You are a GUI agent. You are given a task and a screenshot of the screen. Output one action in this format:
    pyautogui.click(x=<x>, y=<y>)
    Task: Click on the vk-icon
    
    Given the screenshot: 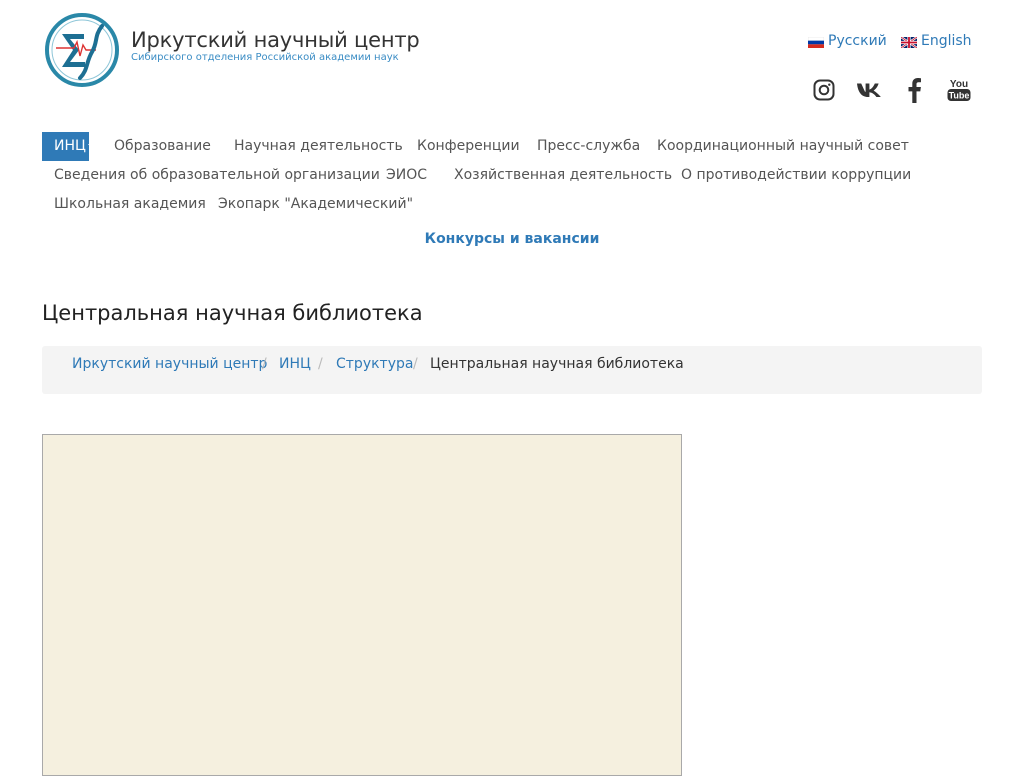 What is the action you would take?
    pyautogui.click(x=869, y=90)
    